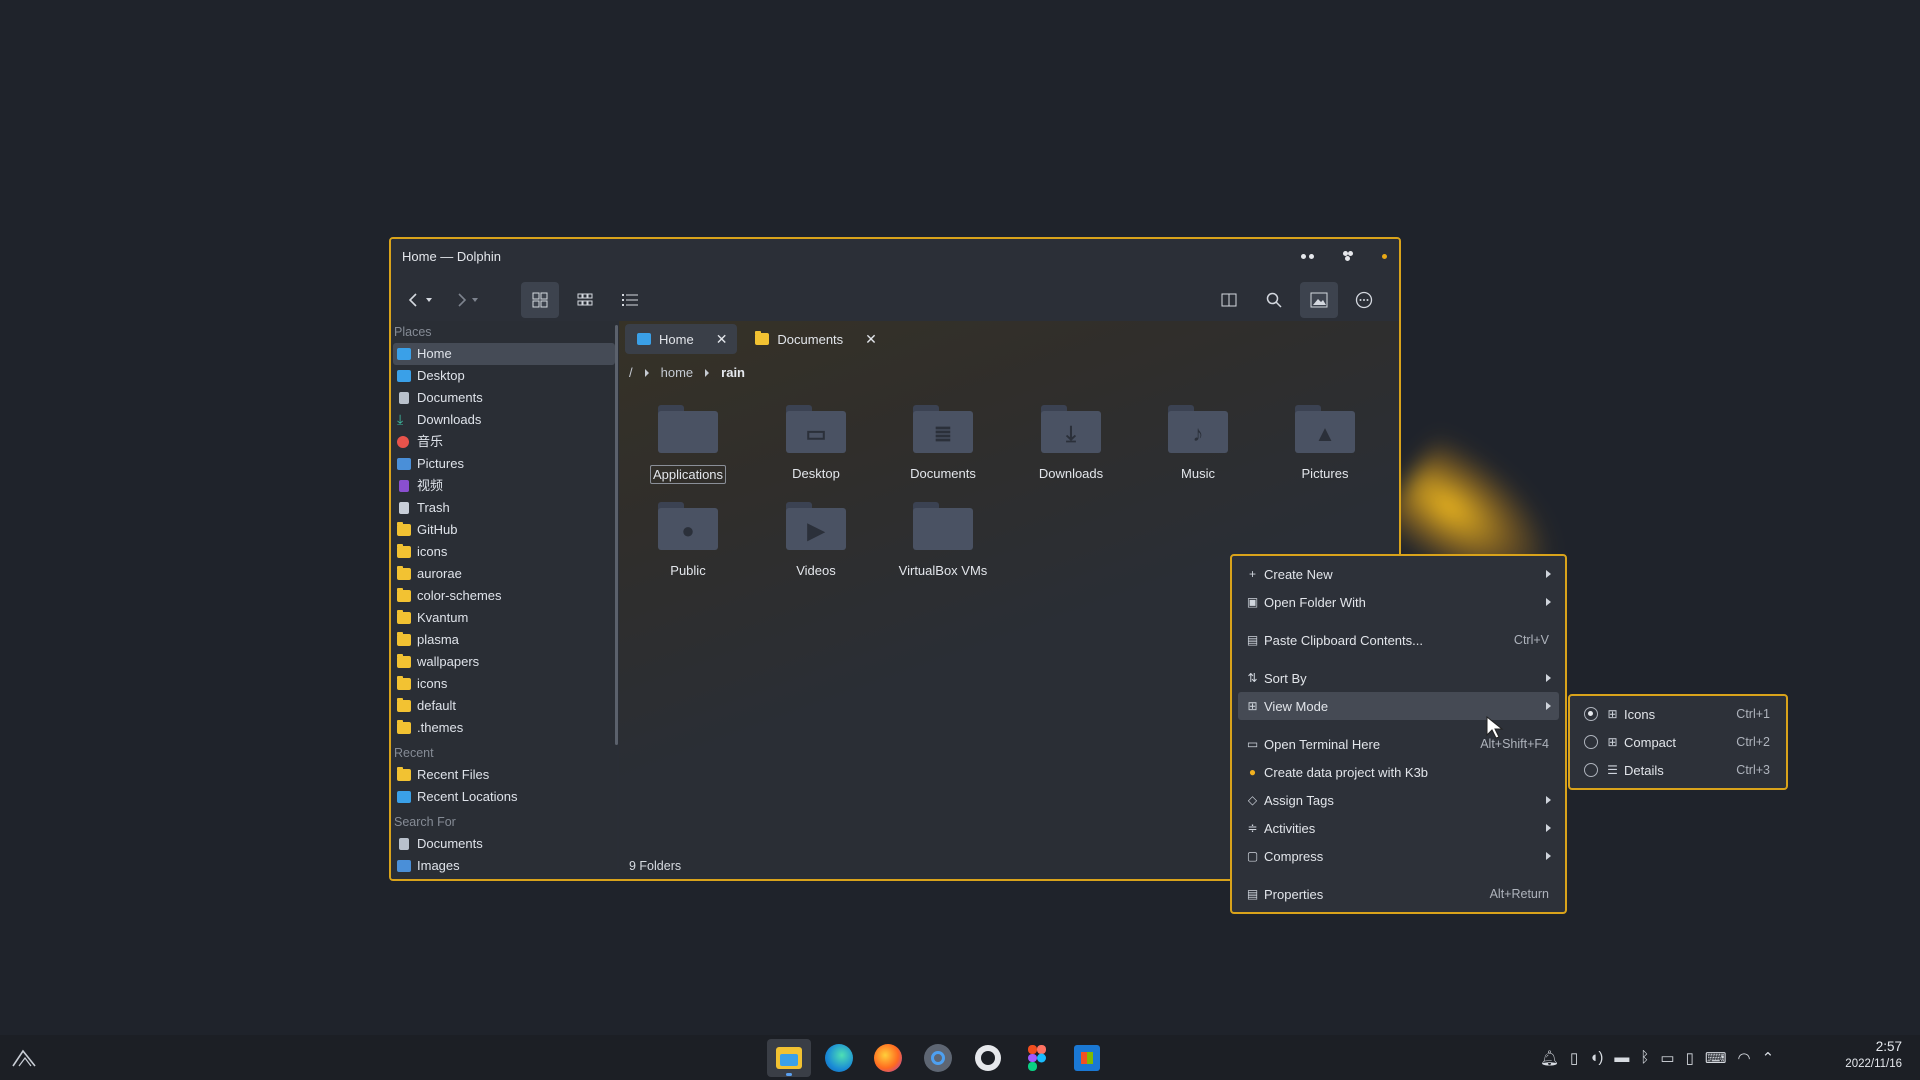 This screenshot has width=1920, height=1080. What do you see at coordinates (688, 540) in the screenshot?
I see `folder-item: ● Public` at bounding box center [688, 540].